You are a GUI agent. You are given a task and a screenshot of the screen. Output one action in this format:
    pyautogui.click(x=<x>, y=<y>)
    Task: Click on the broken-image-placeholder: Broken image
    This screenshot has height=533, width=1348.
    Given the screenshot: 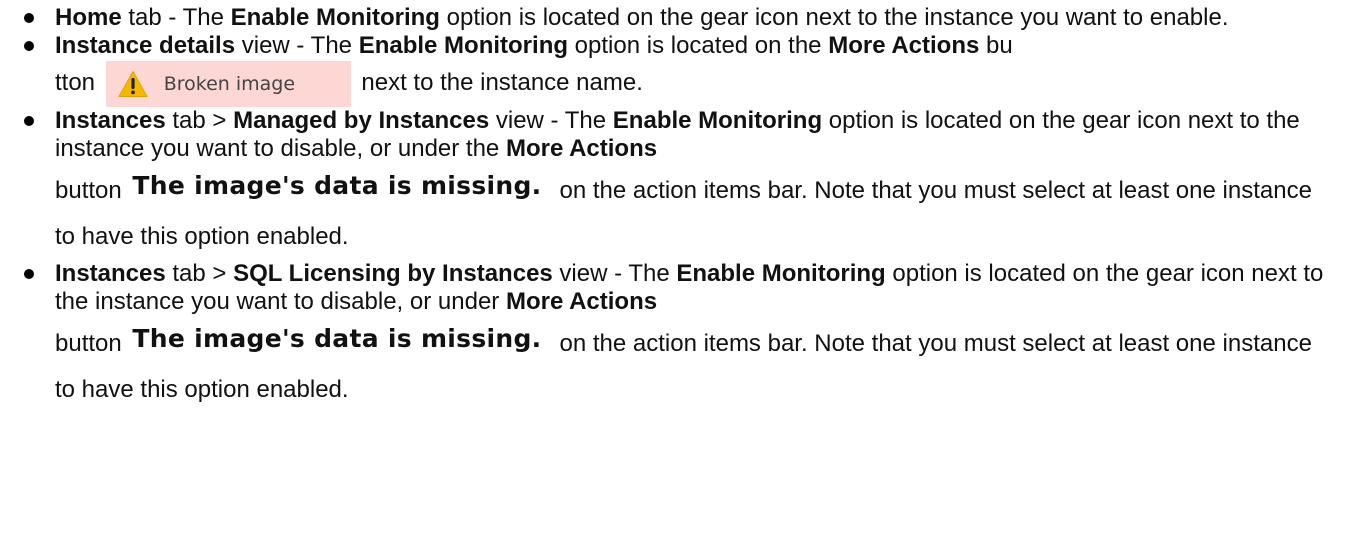 What is the action you would take?
    pyautogui.click(x=228, y=84)
    